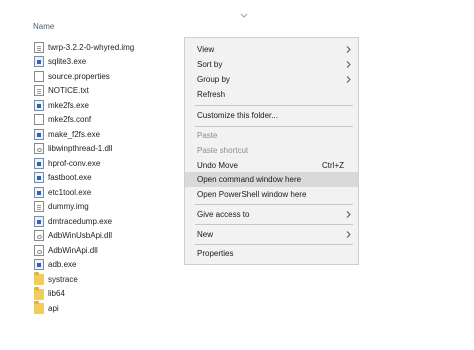  I want to click on file-list-item: sqlite3.exe, so click(104, 62).